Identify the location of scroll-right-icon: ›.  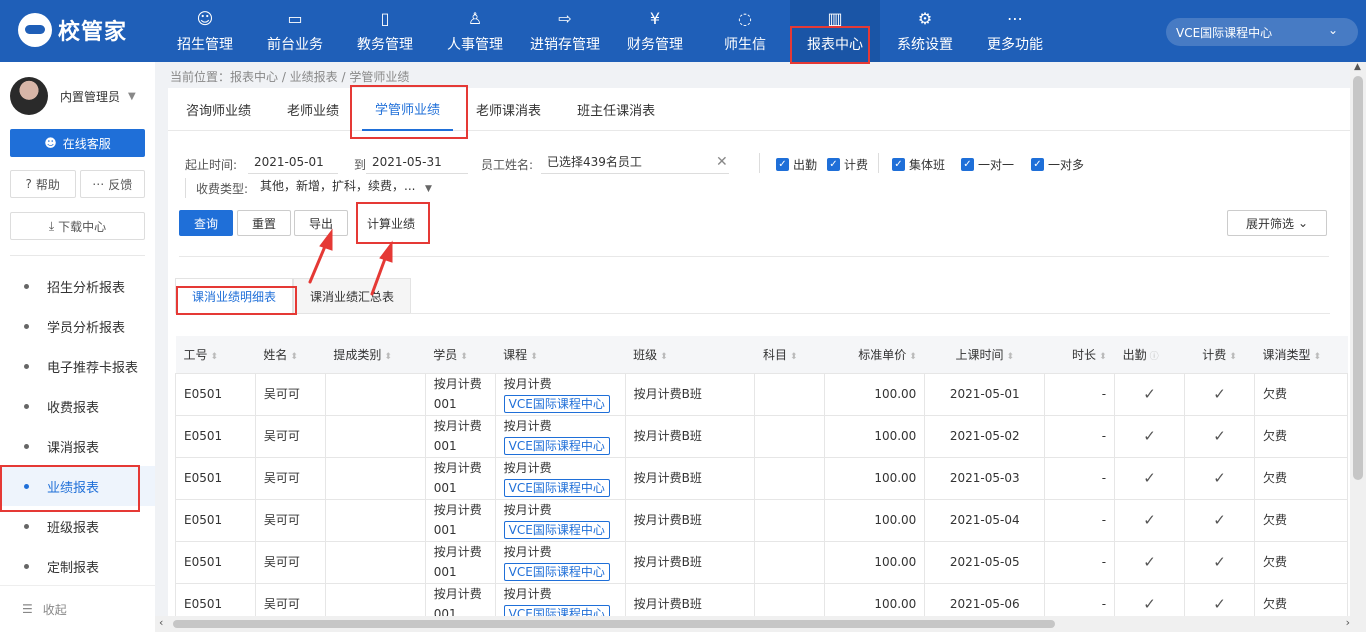
(1348, 622).